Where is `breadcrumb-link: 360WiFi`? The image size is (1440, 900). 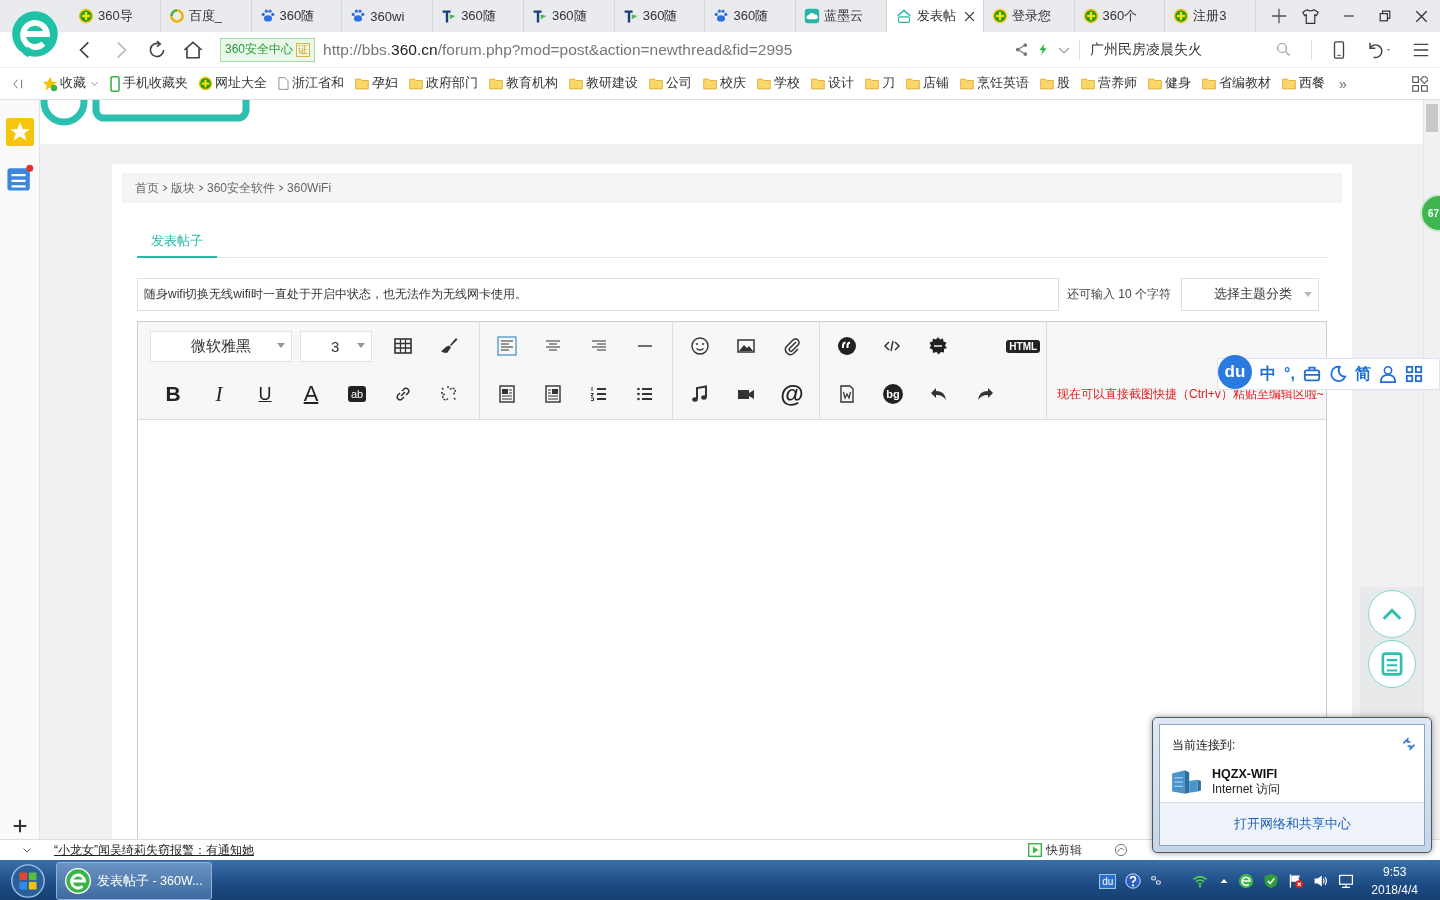 breadcrumb-link: 360WiFi is located at coordinates (309, 188).